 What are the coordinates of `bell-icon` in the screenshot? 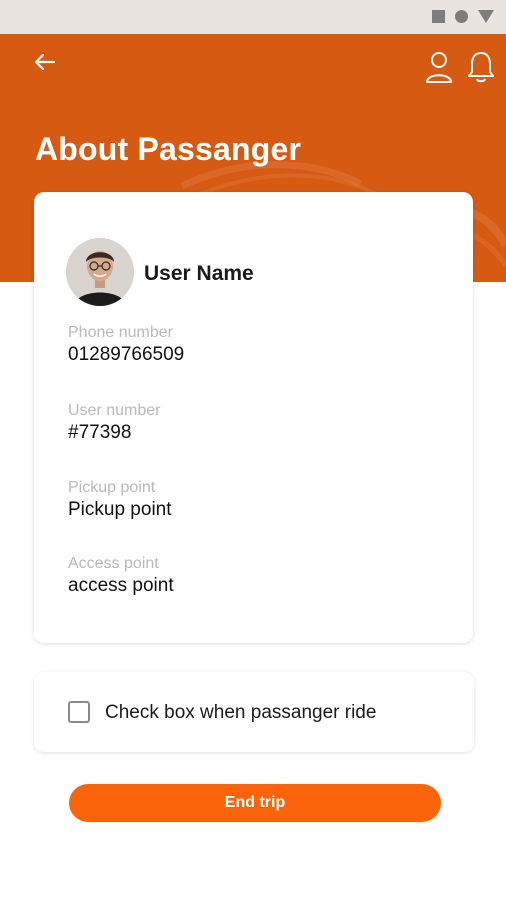 It's located at (481, 67).